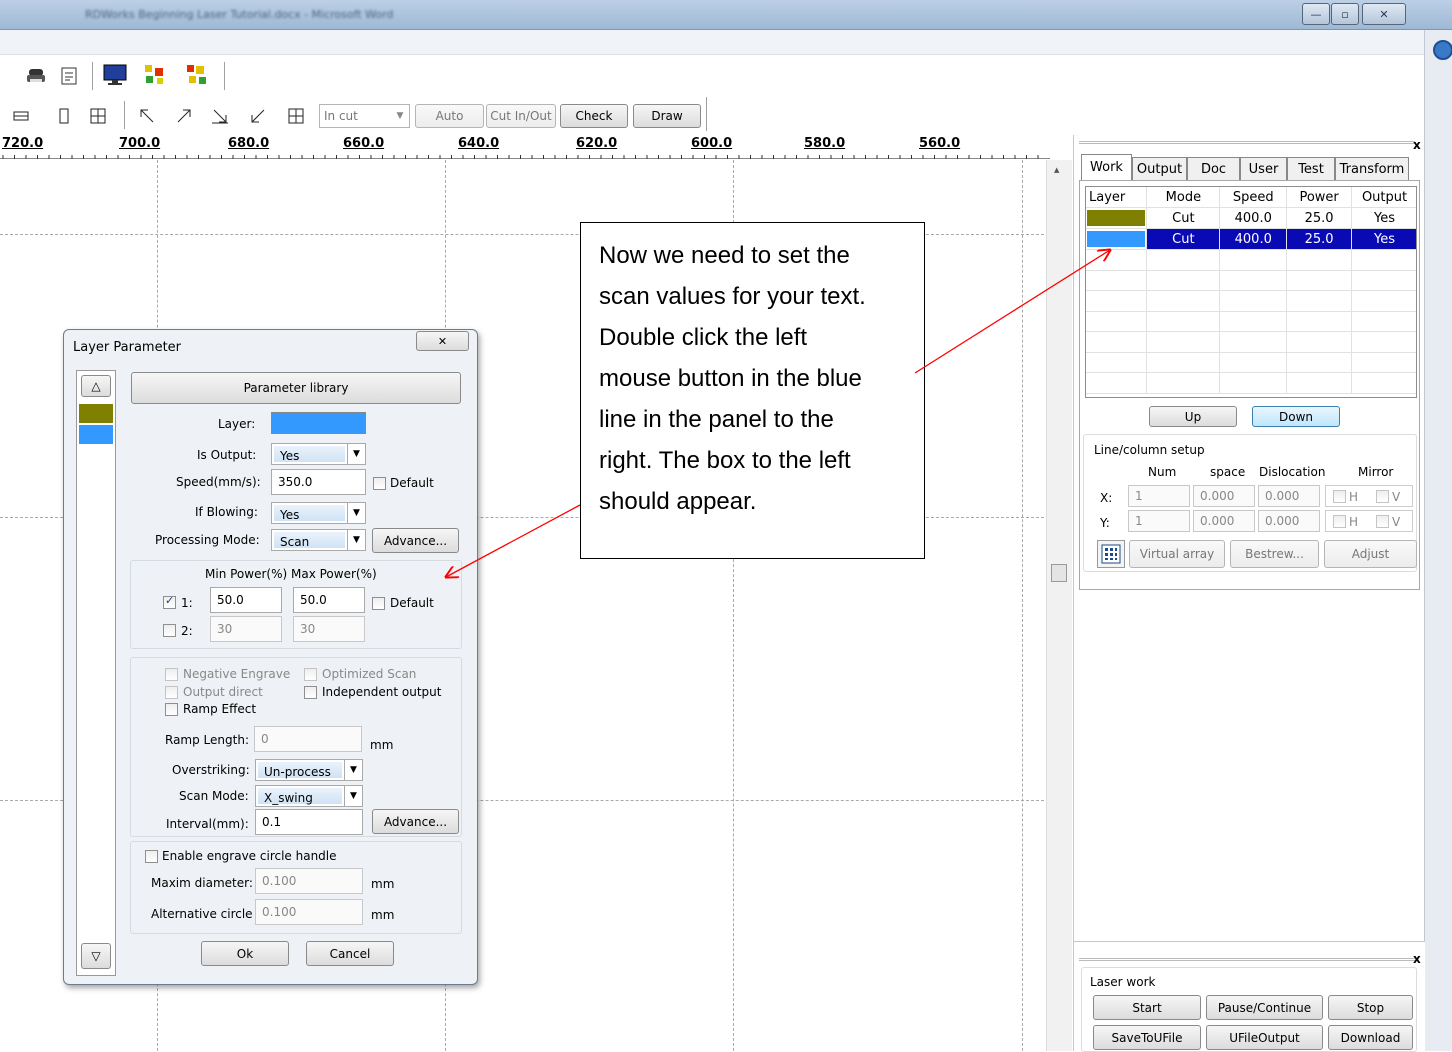  I want to click on start-button: Start, so click(1147, 1007).